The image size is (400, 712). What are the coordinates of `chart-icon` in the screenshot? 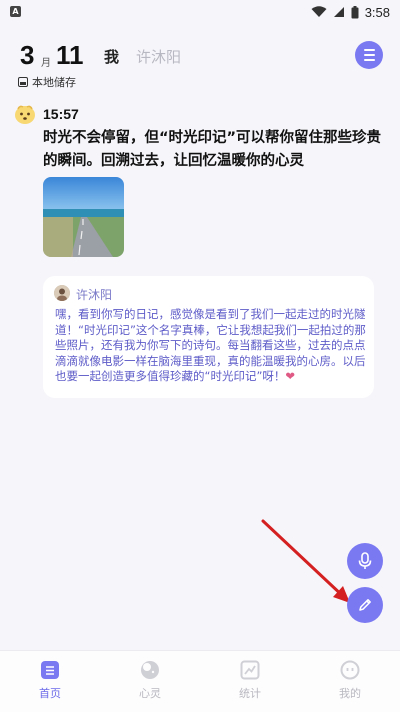 It's located at (250, 670).